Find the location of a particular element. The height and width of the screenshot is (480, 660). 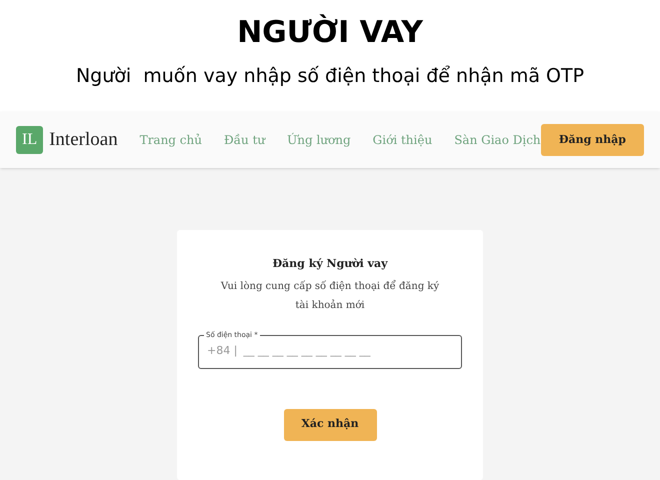

logo-text: Interloan is located at coordinates (83, 140).